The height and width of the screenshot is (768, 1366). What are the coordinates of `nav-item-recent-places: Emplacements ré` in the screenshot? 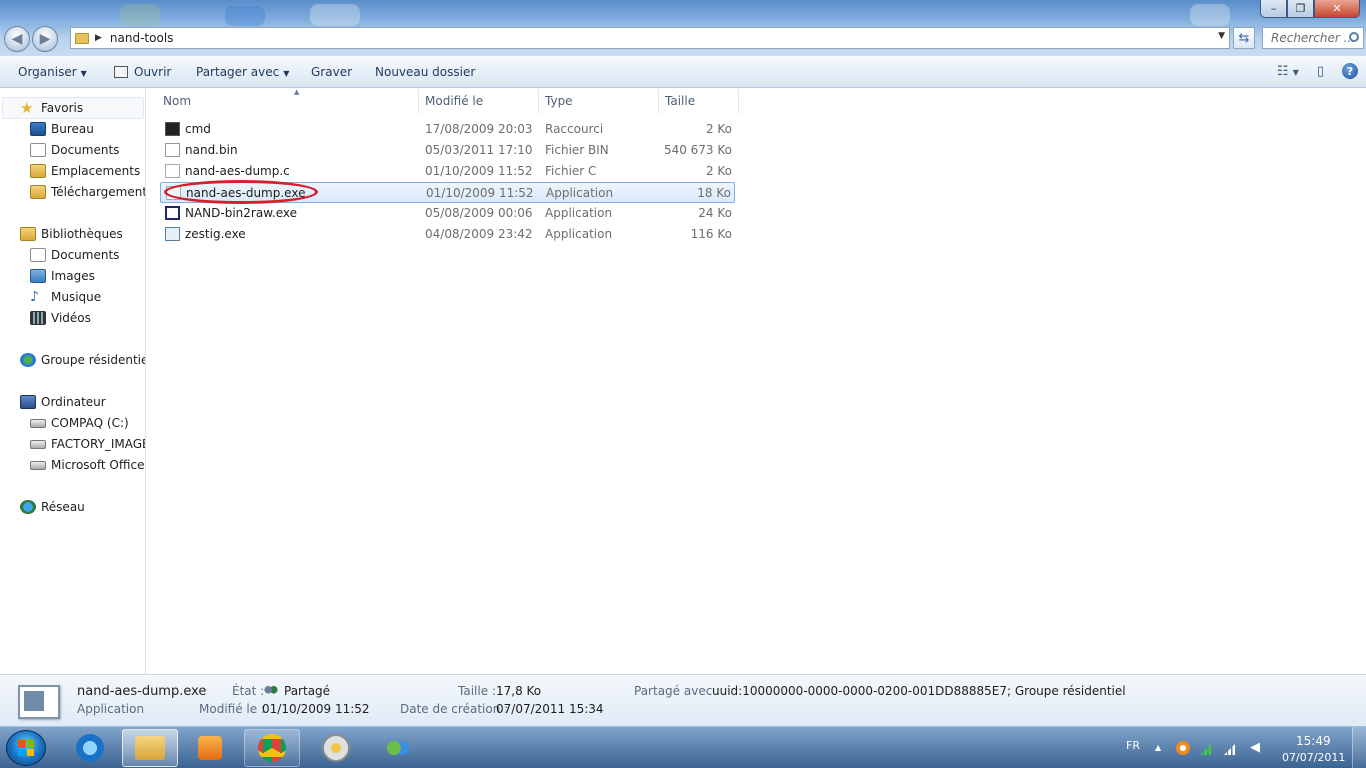 It's located at (87, 171).